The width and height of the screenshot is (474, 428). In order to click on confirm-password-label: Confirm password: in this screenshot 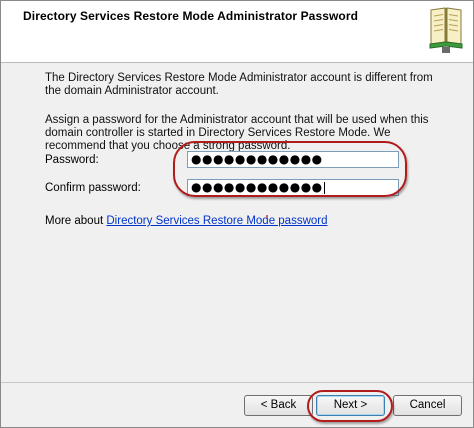, I will do `click(93, 188)`.